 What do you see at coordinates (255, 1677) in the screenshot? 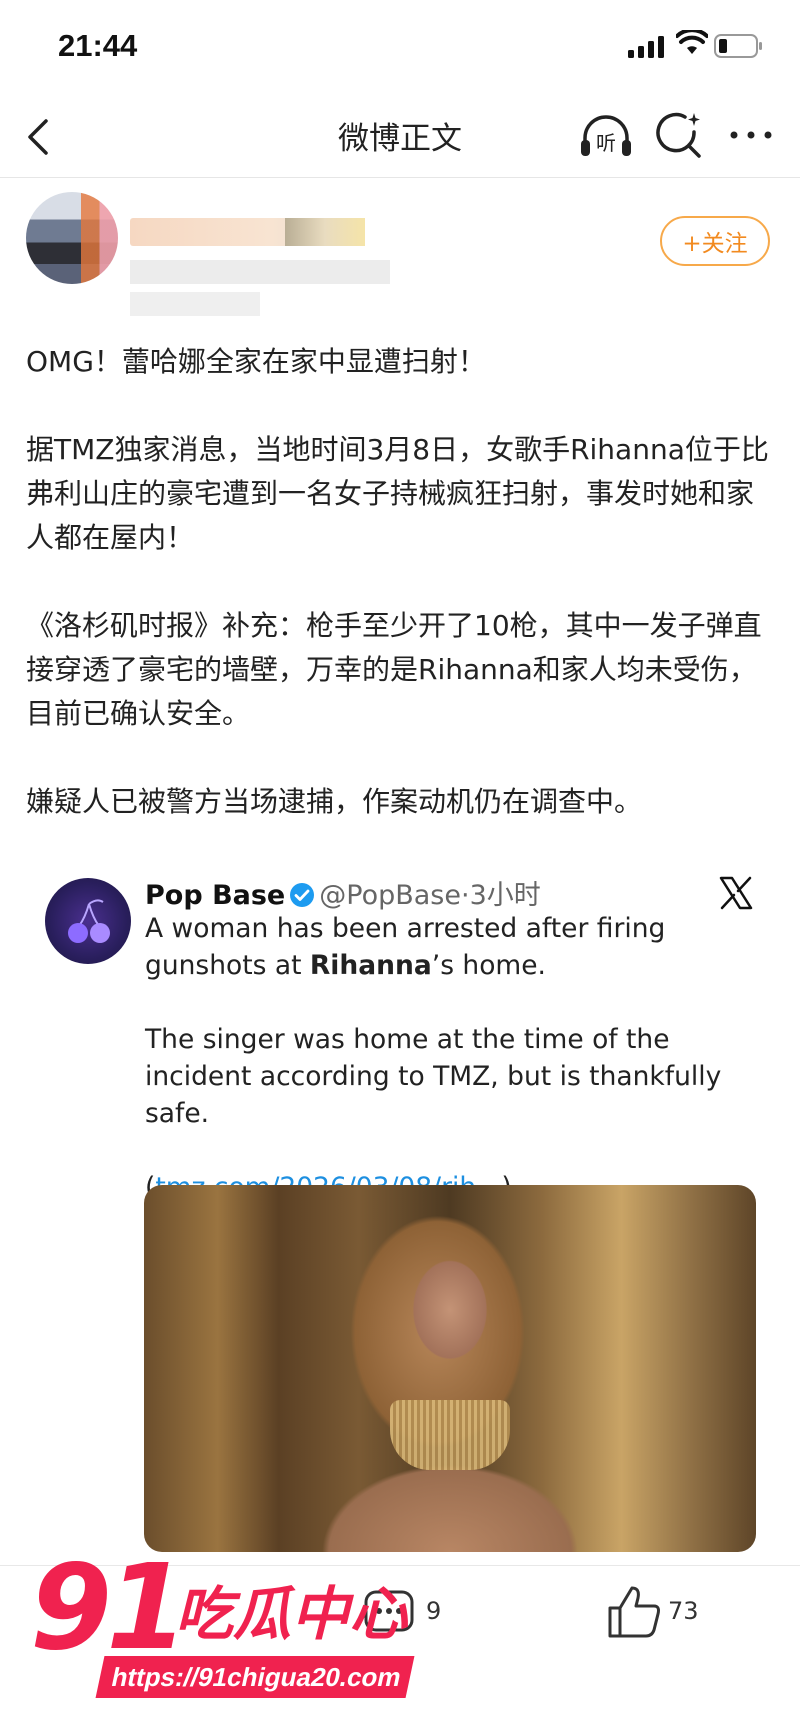
I see `watermark-url: https://91chigua20.com` at bounding box center [255, 1677].